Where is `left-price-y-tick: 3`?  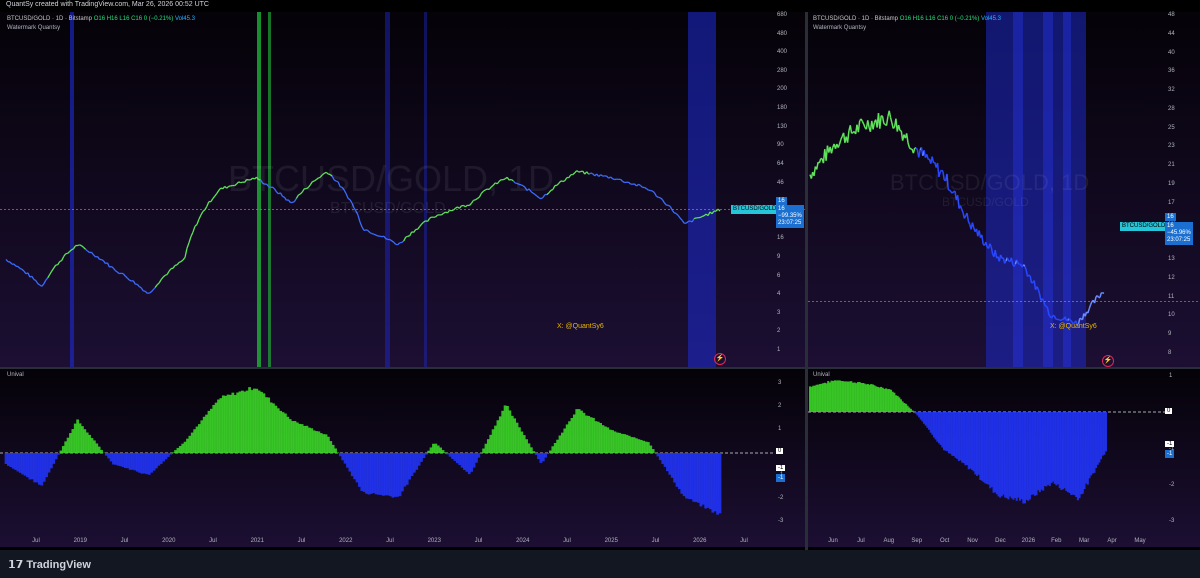
left-price-y-tick: 3 is located at coordinates (779, 312).